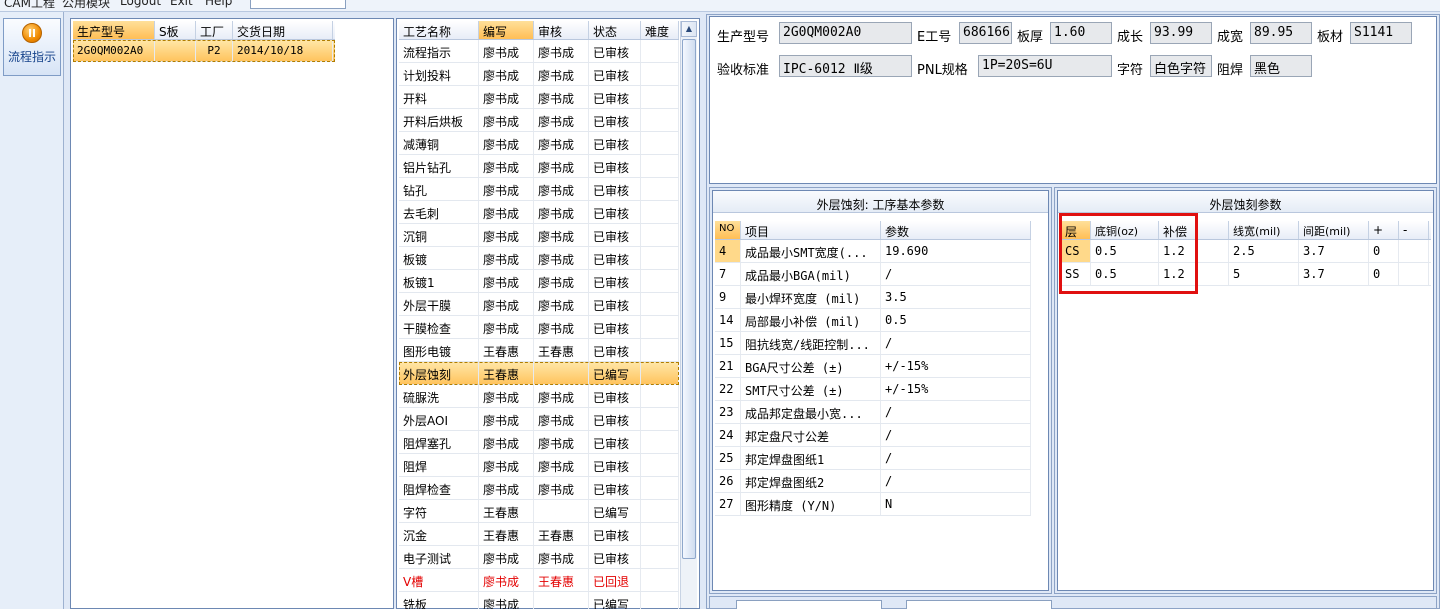 The image size is (1440, 609). Describe the element at coordinates (811, 320) in the screenshot. I see `cell-item: 局部最小补偿 (mil)` at that location.